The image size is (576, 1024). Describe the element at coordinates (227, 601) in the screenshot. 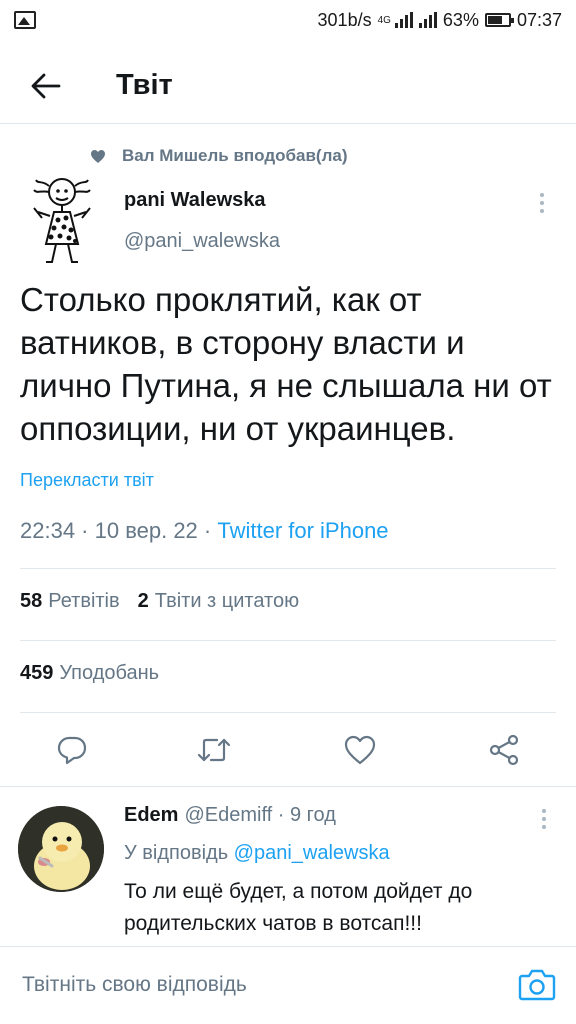

I see `quotes-label: Твіти з цитатою` at that location.